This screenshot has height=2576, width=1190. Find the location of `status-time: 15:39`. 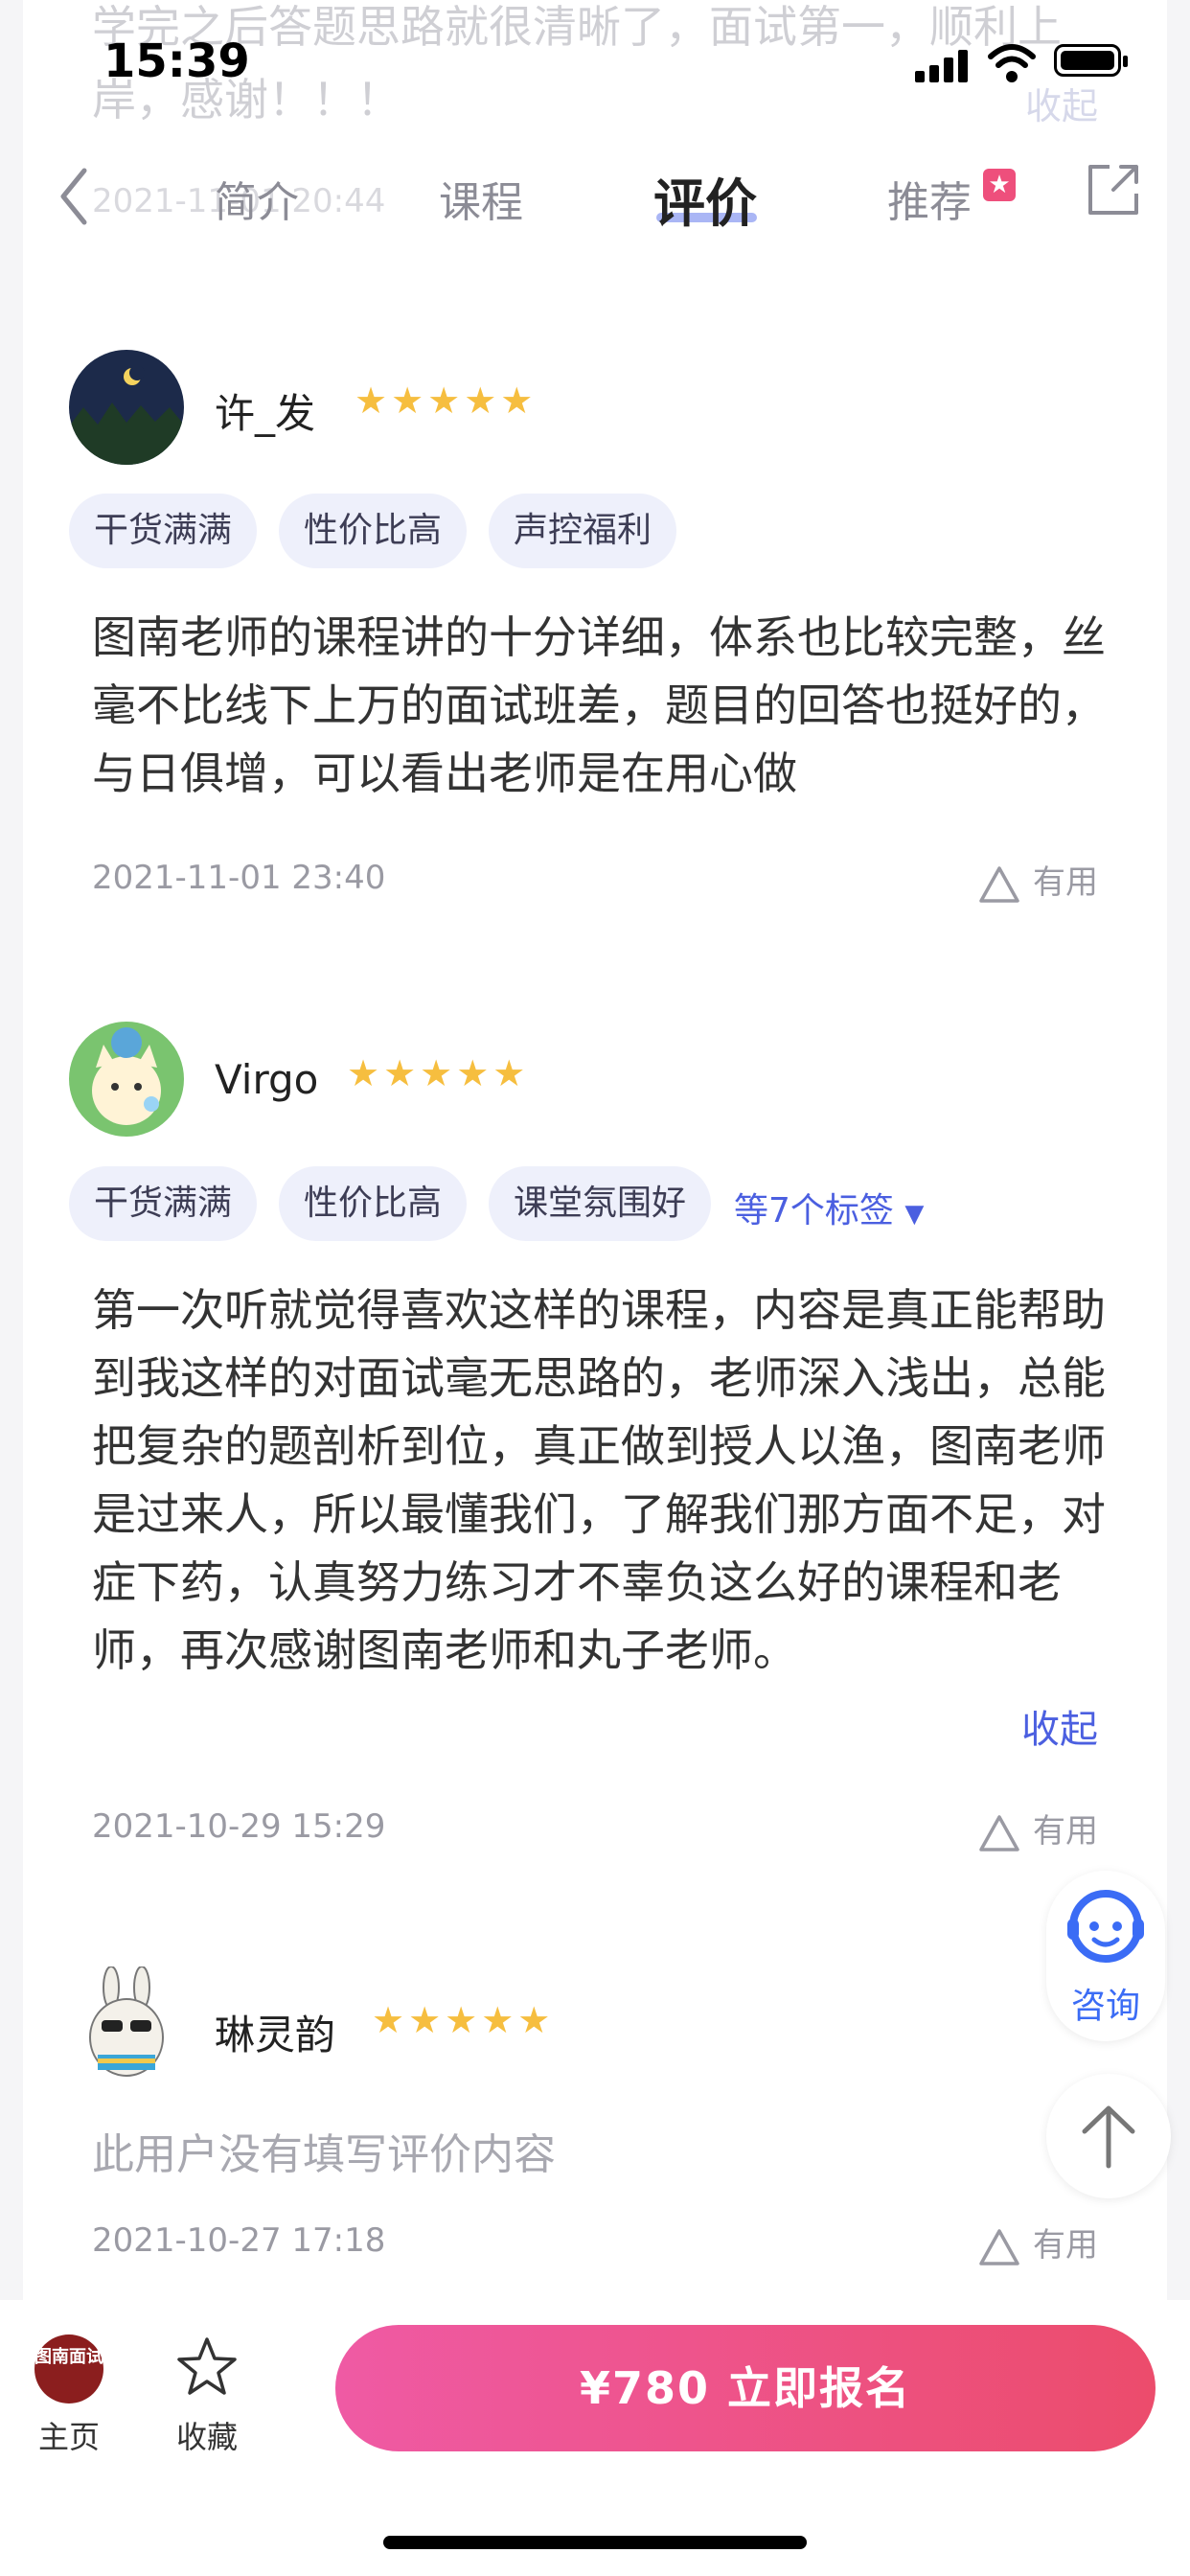

status-time: 15:39 is located at coordinates (177, 61).